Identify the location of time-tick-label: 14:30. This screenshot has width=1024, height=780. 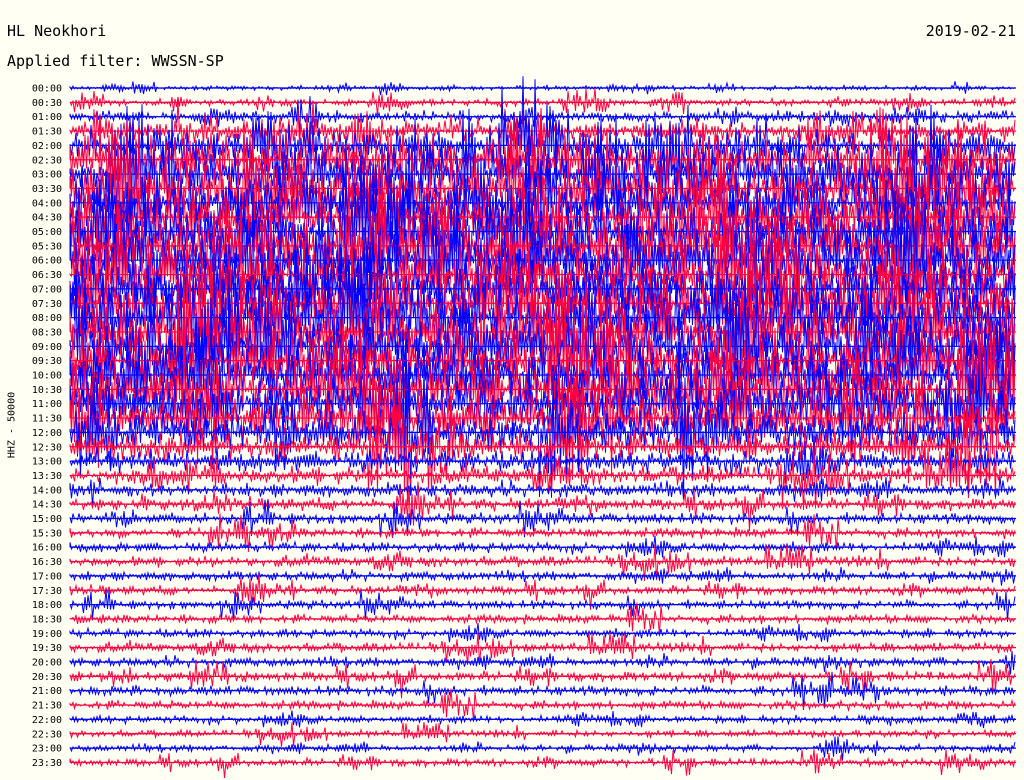
(47, 505).